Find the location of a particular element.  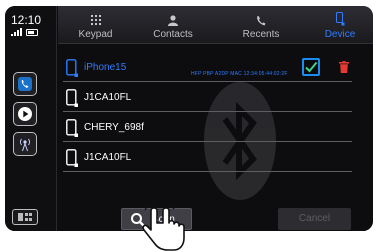

tab-bar: Keypad Contacts Recents Device is located at coordinates (215, 25).